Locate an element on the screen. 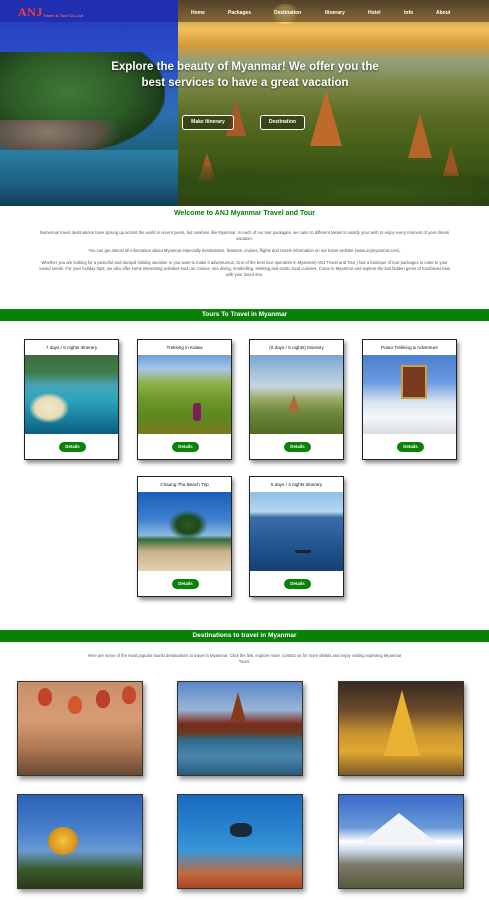 This screenshot has height=900, width=489. nav-destination: Destination is located at coordinates (287, 13).